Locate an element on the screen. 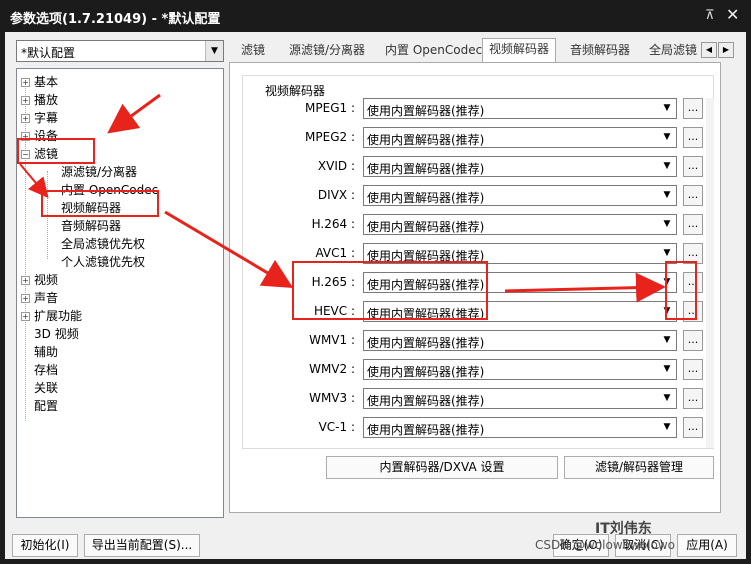  arrow-to-h265 is located at coordinates (229, 249).